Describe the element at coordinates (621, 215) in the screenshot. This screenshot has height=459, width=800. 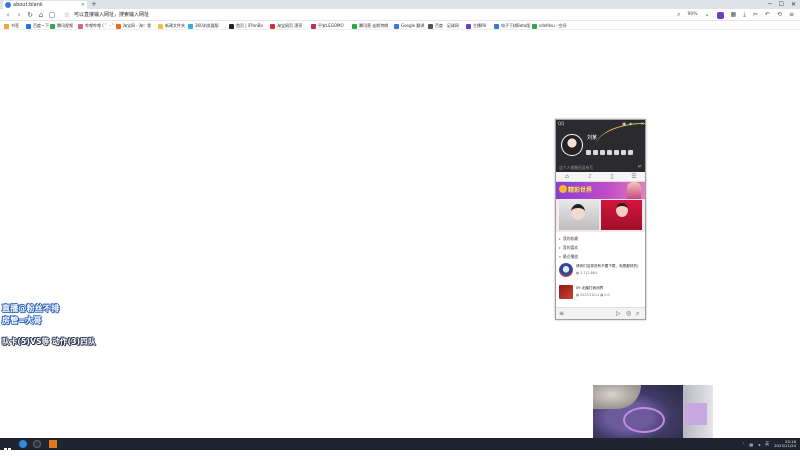
I see `banner-image-right` at that location.